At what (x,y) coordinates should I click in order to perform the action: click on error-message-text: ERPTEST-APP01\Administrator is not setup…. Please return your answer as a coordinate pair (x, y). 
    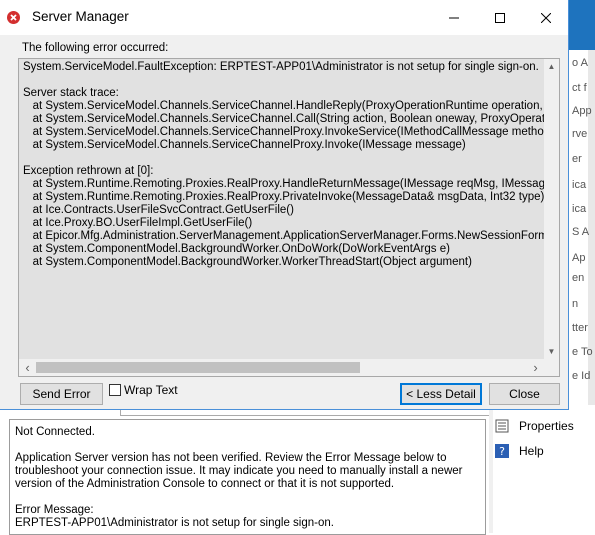
    Looking at the image, I should click on (174, 523).